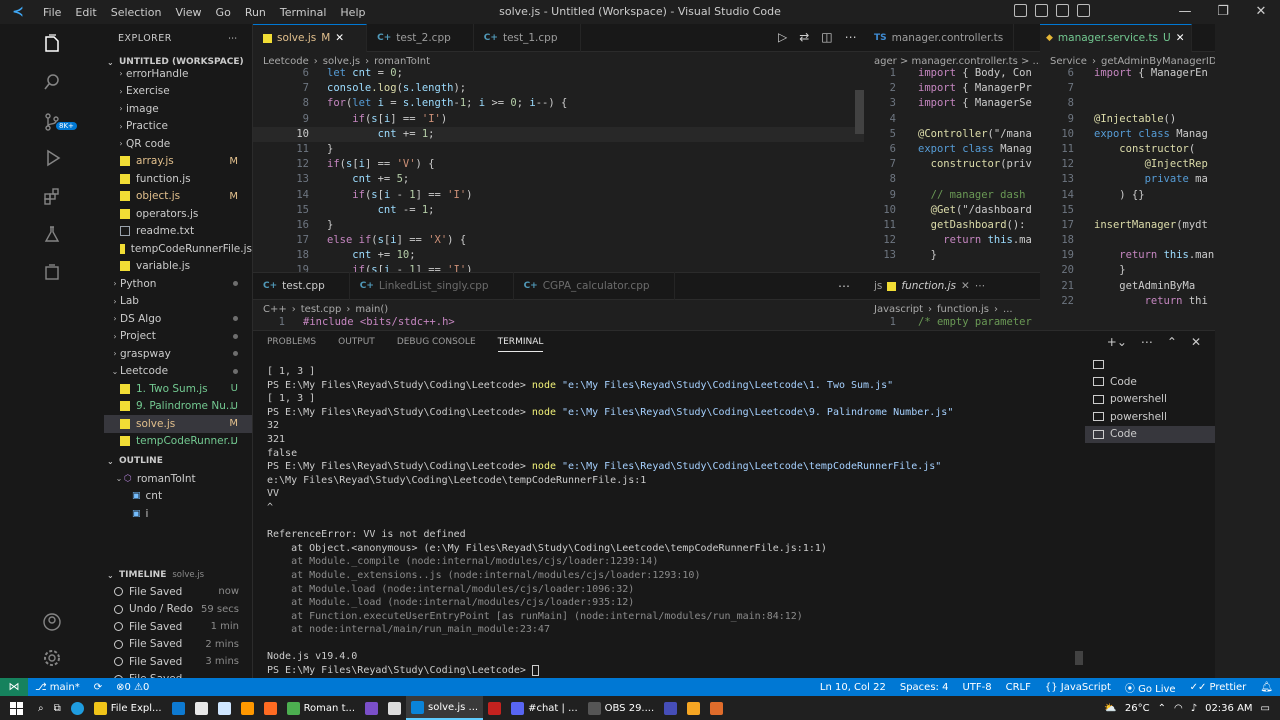 This screenshot has width=1280, height=720. I want to click on editor-tab: C+ LinkedList_singly.cpp, so click(432, 286).